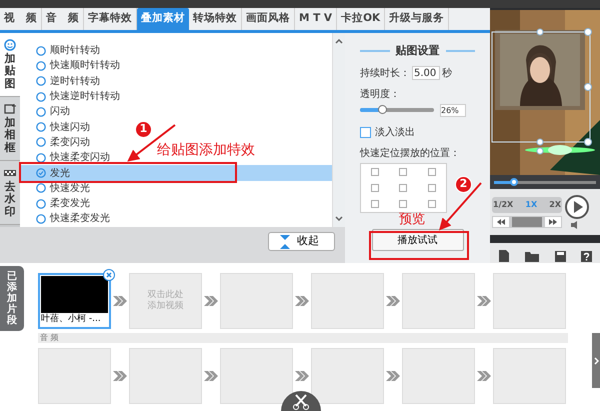  I want to click on unit-label: 秒, so click(447, 73).